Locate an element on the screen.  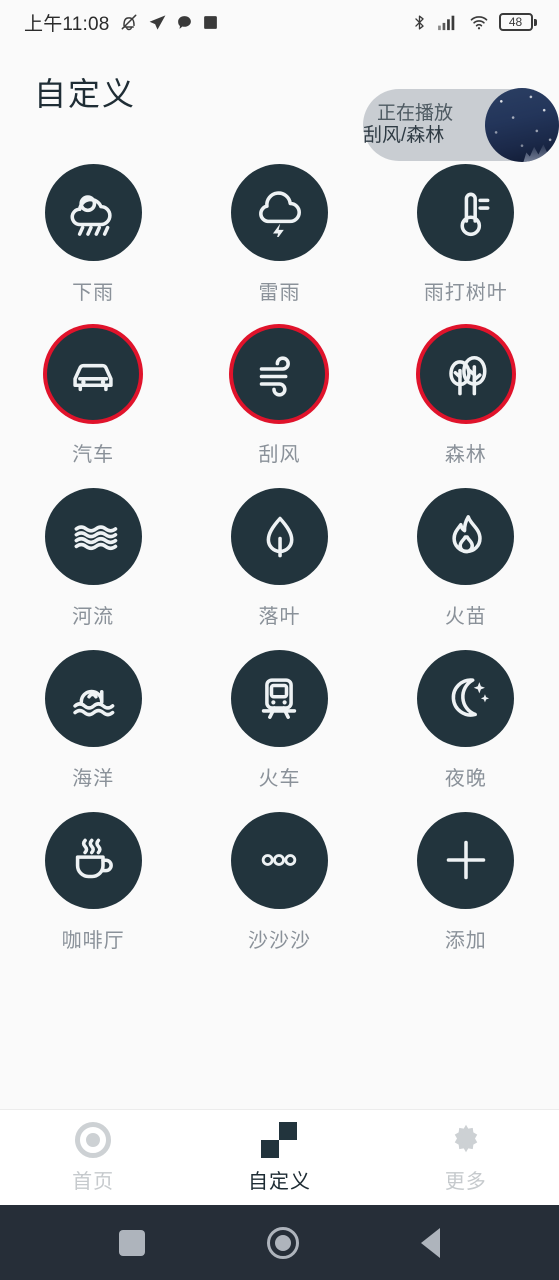
train-icon is located at coordinates (279, 698).